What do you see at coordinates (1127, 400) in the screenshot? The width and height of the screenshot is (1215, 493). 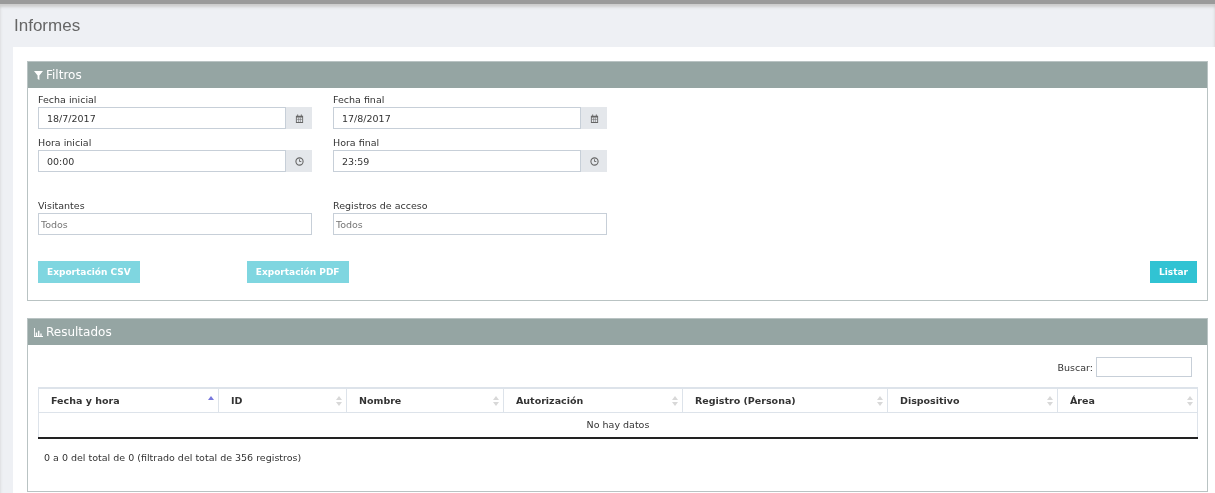 I see `column-header: Área` at bounding box center [1127, 400].